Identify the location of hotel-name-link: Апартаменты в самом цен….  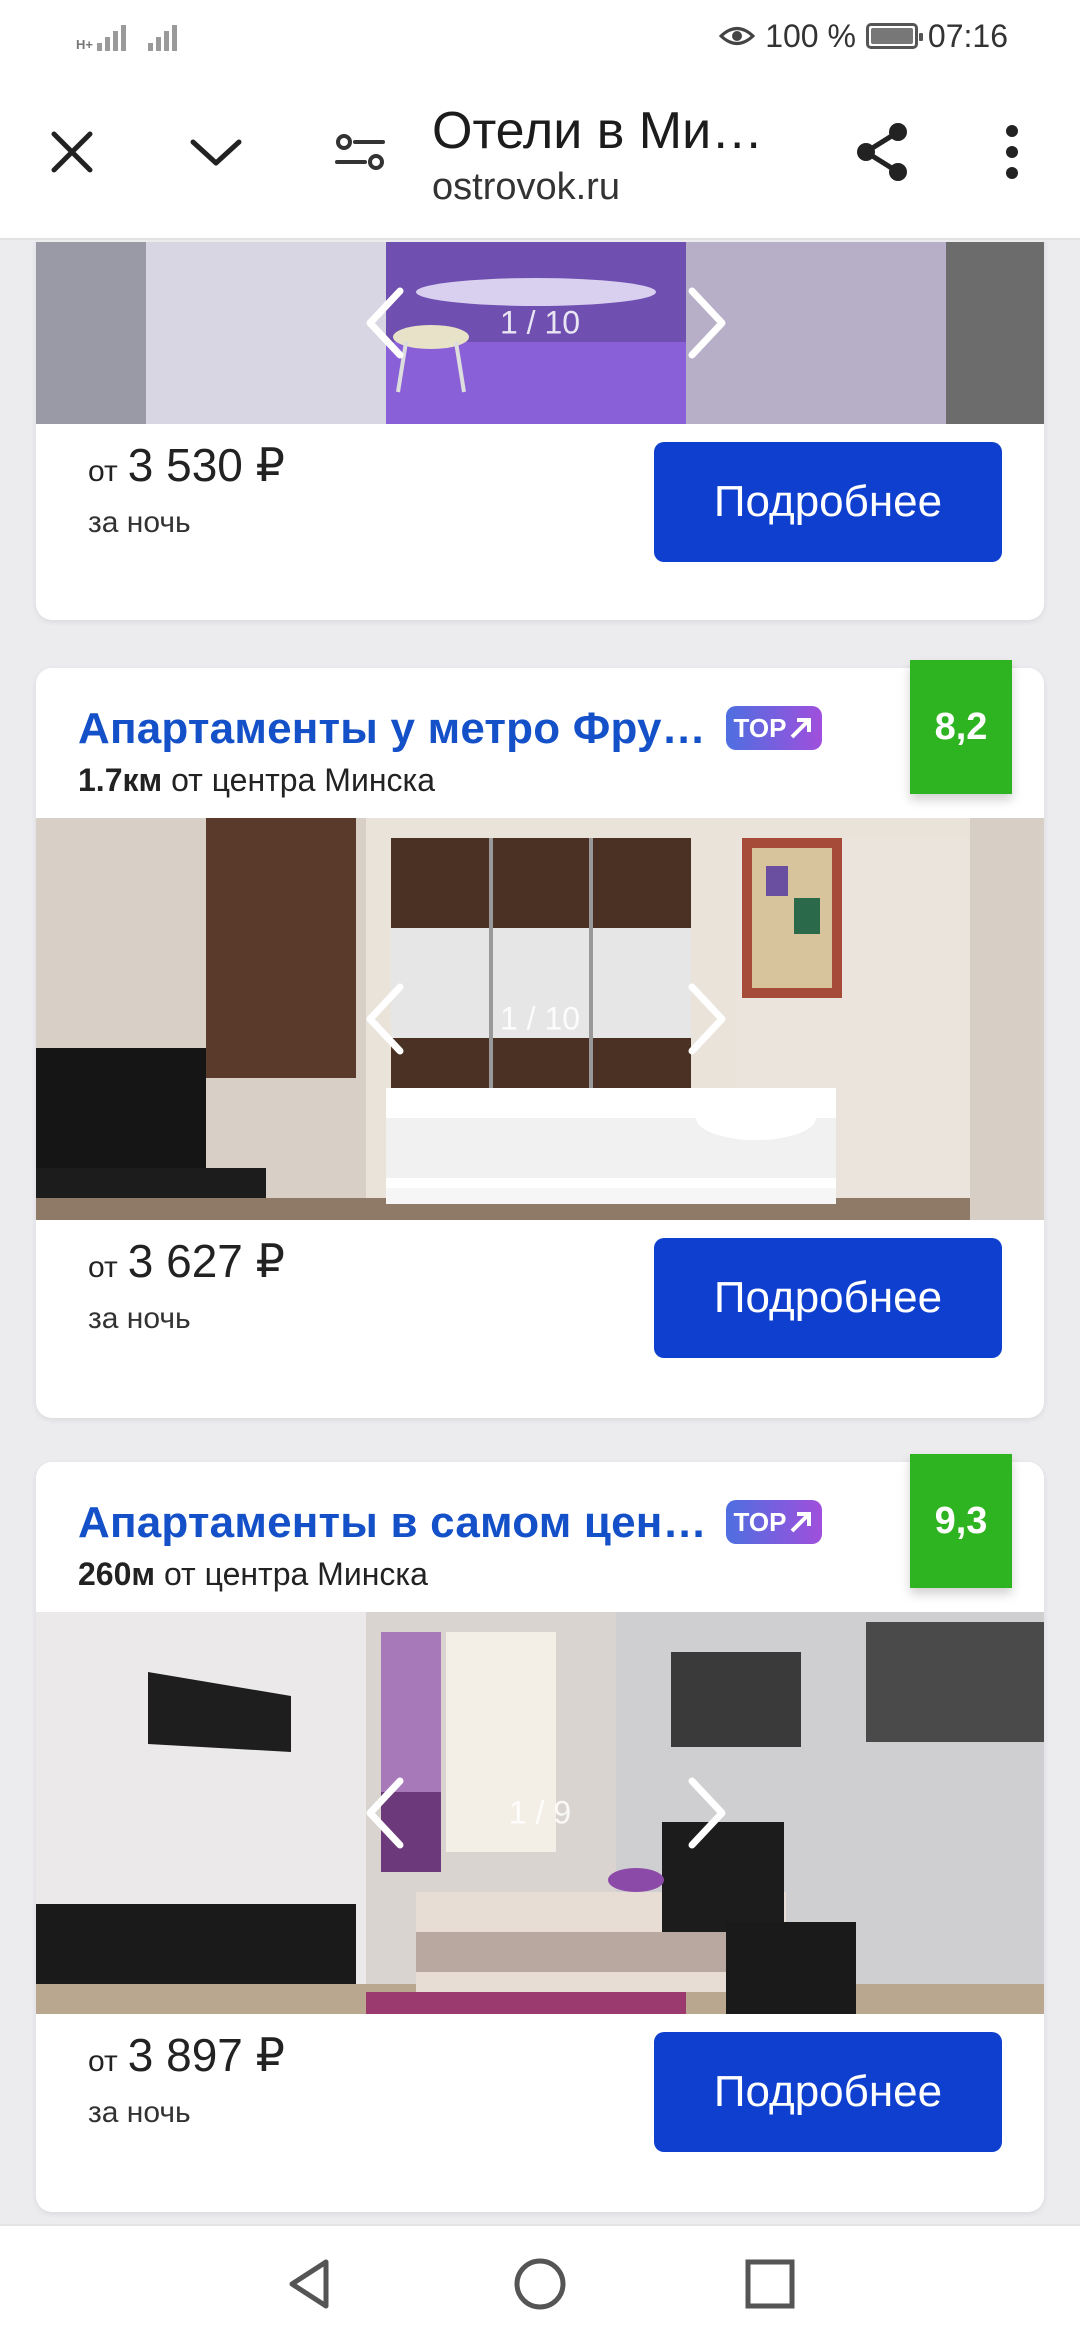
(392, 1523).